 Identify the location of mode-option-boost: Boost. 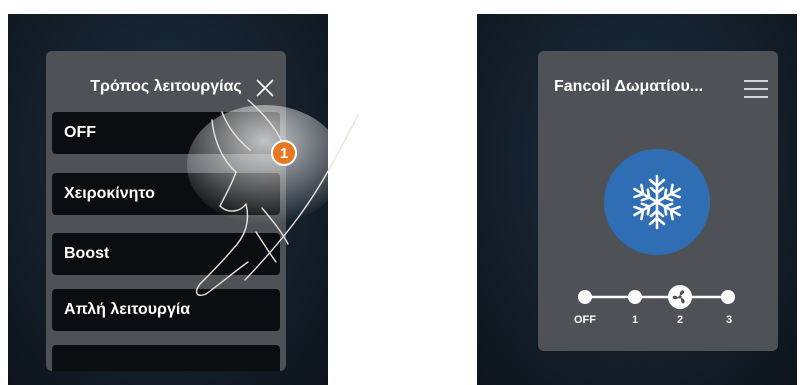
(166, 254).